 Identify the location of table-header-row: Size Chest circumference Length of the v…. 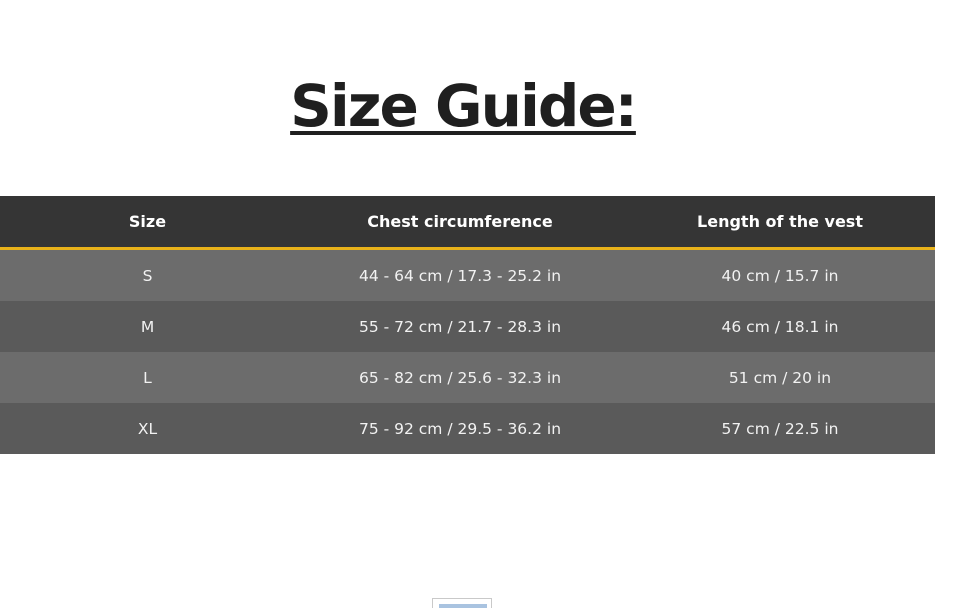
(467, 223).